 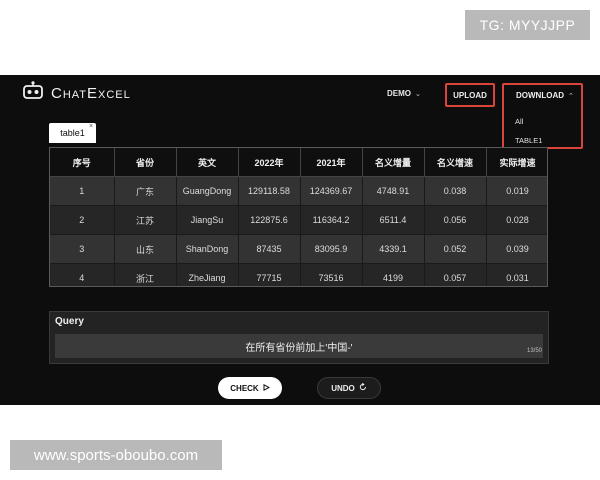 What do you see at coordinates (393, 191) in the screenshot?
I see `table-cell: 4748.91` at bounding box center [393, 191].